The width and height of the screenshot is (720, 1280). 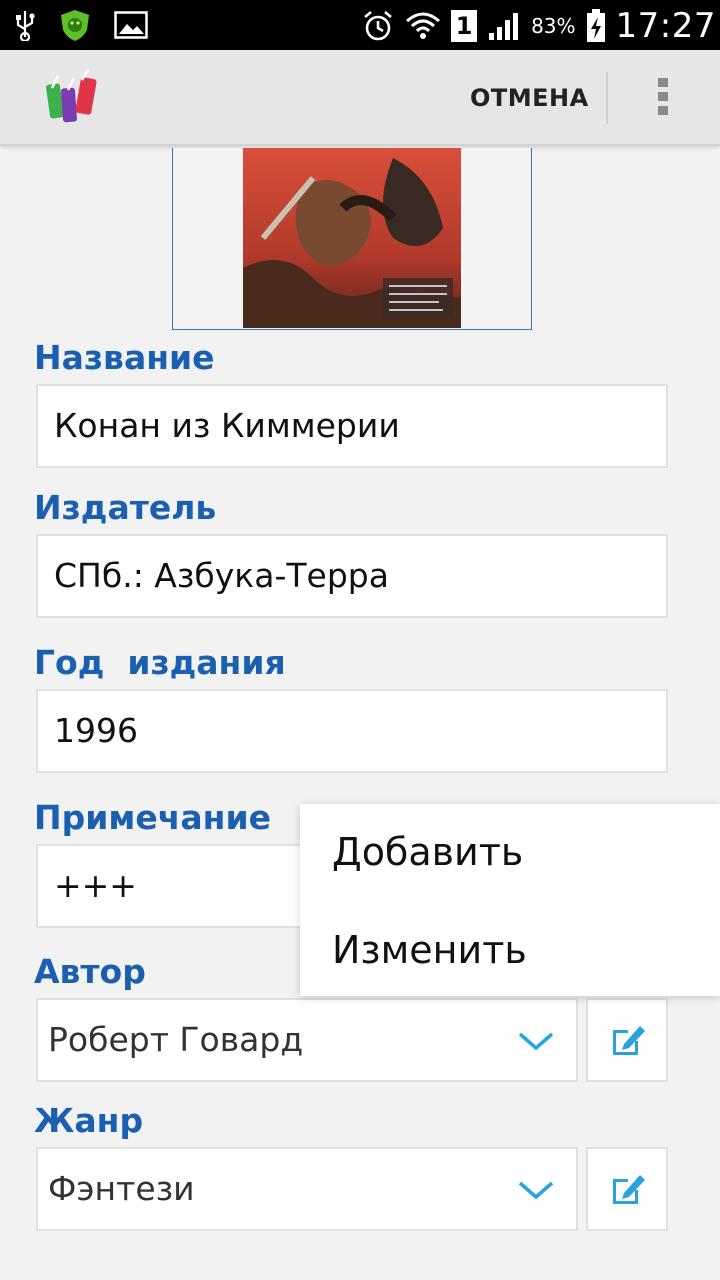 I want to click on year-field: 1996, so click(x=352, y=731).